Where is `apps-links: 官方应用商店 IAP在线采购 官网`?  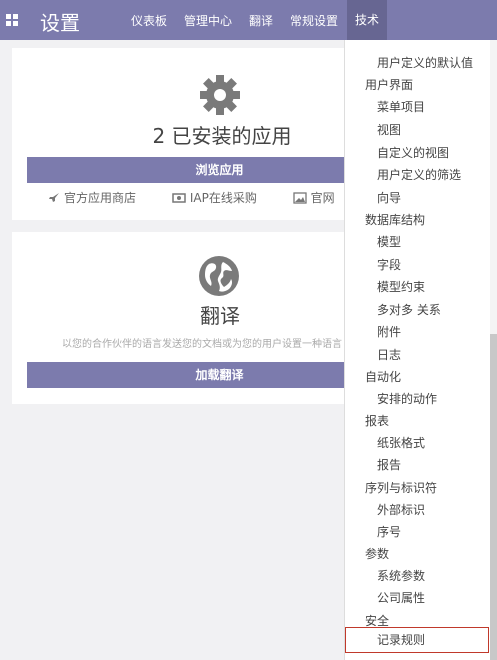 apps-links: 官方应用商店 IAP在线采购 官网 is located at coordinates (207, 198).